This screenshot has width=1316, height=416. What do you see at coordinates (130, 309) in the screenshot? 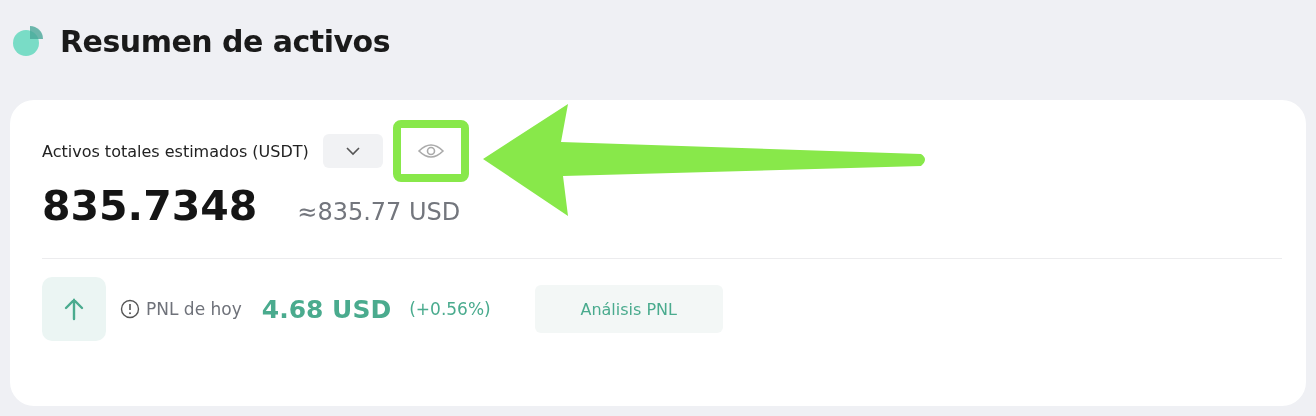
I see `info-icon` at bounding box center [130, 309].